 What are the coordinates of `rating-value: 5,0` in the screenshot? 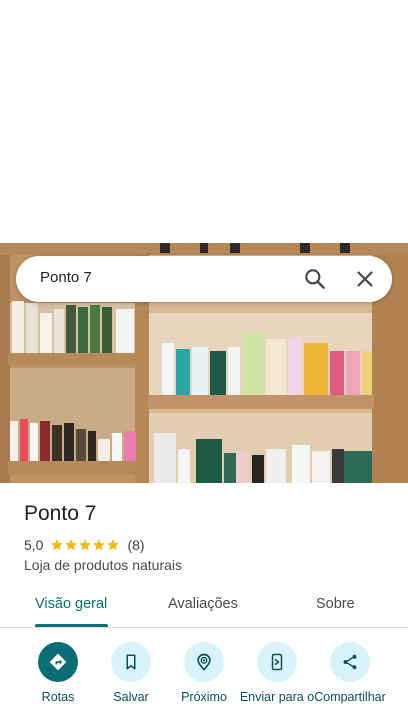 It's located at (34, 545).